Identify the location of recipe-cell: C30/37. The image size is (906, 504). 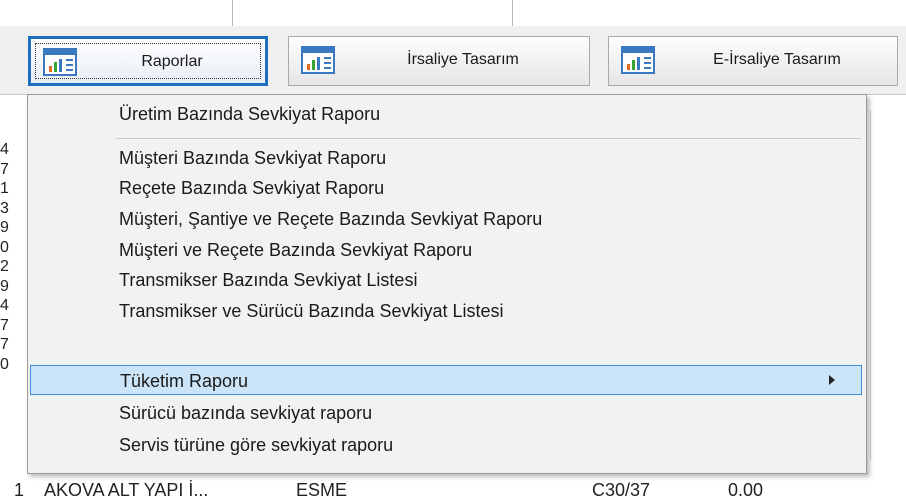
(621, 490).